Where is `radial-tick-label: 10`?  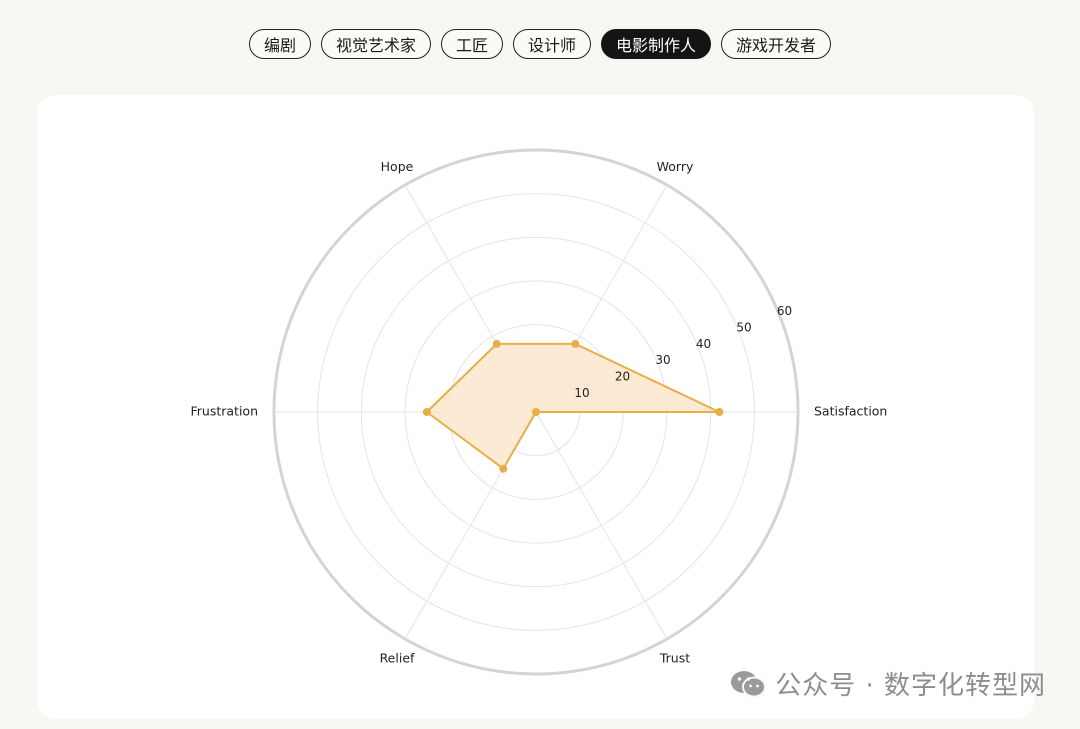
radial-tick-label: 10 is located at coordinates (581, 393).